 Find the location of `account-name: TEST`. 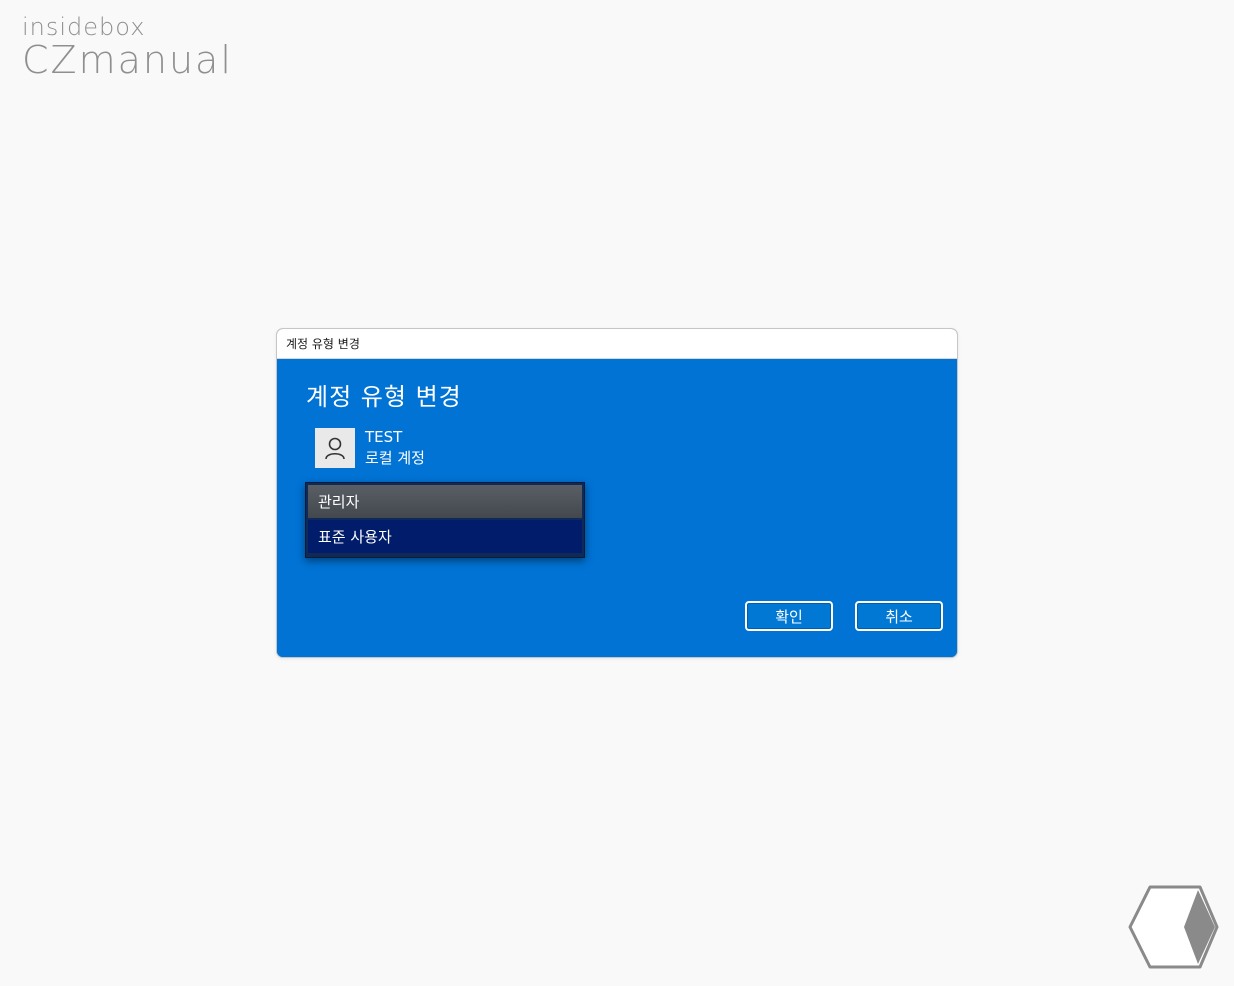

account-name: TEST is located at coordinates (384, 437).